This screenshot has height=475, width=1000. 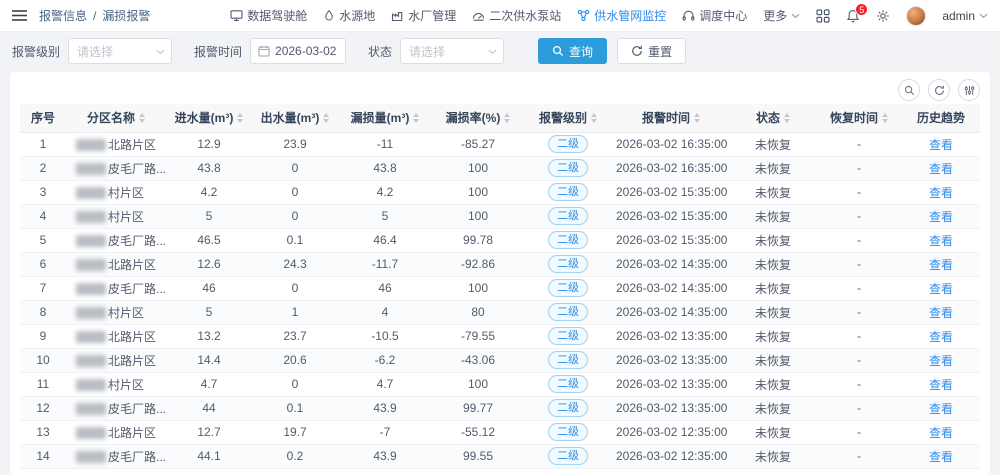 I want to click on alarm-time-input: 2026-03-02, so click(x=298, y=51).